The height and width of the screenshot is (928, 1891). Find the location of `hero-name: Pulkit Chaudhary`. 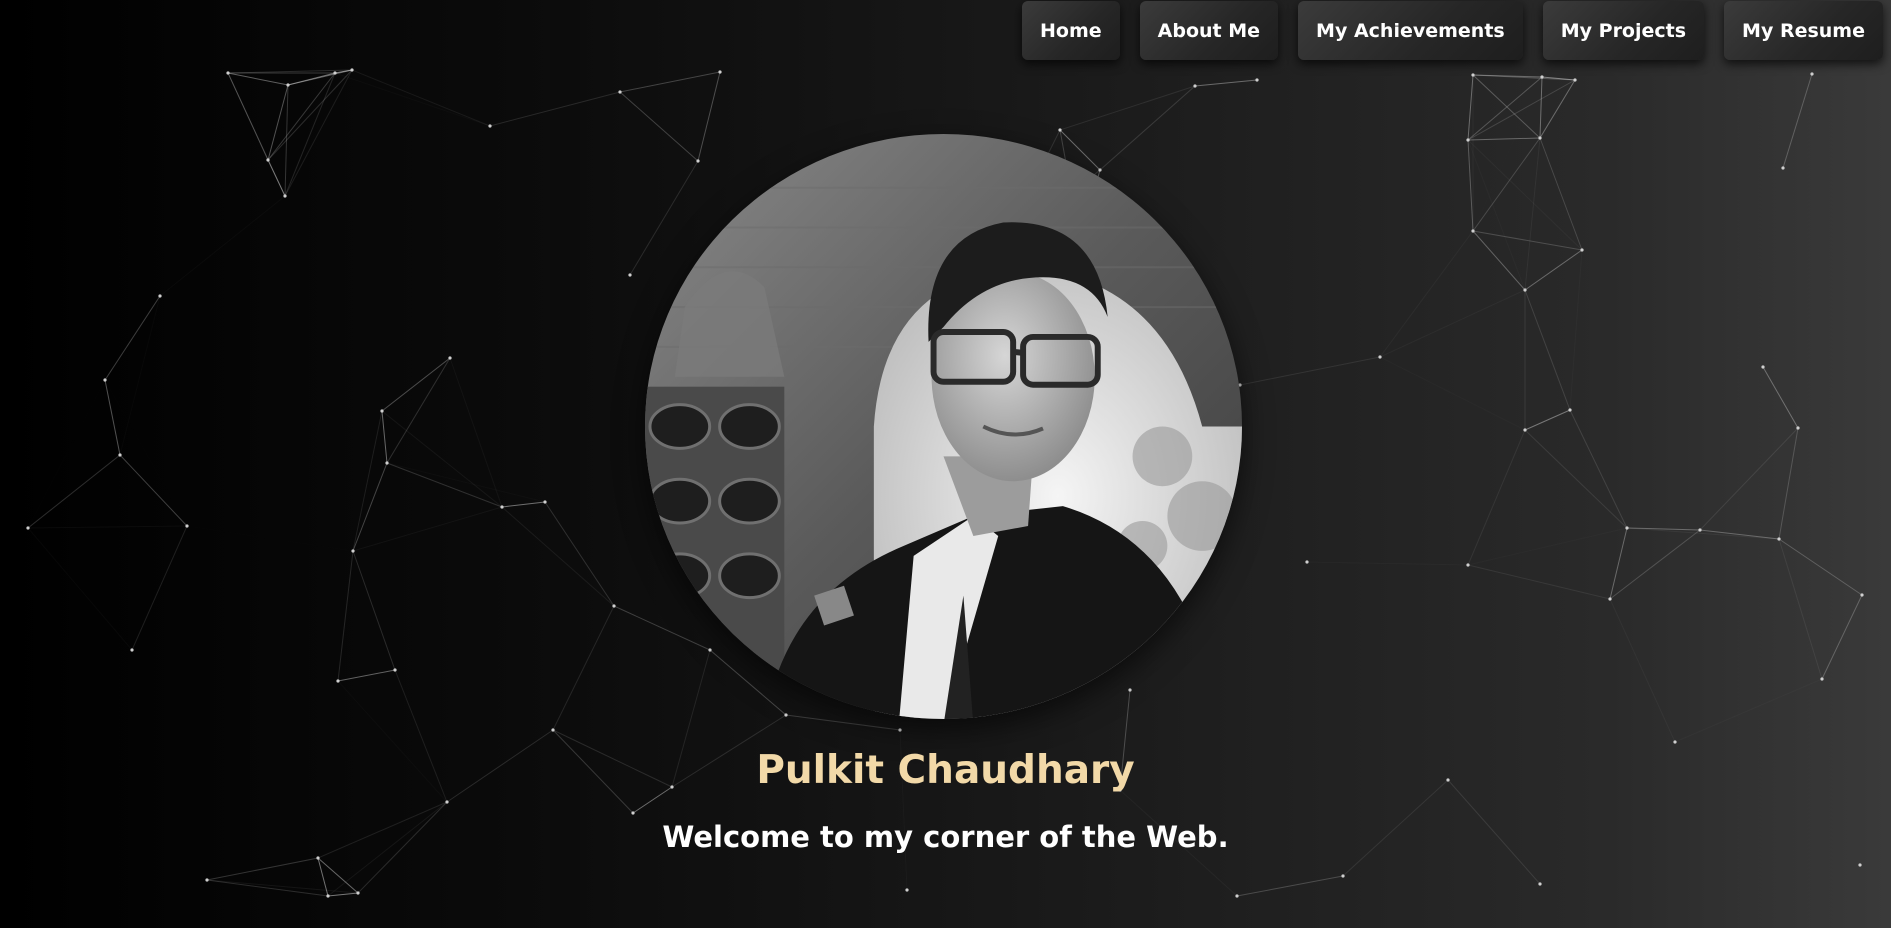

hero-name: Pulkit Chaudhary is located at coordinates (945, 770).